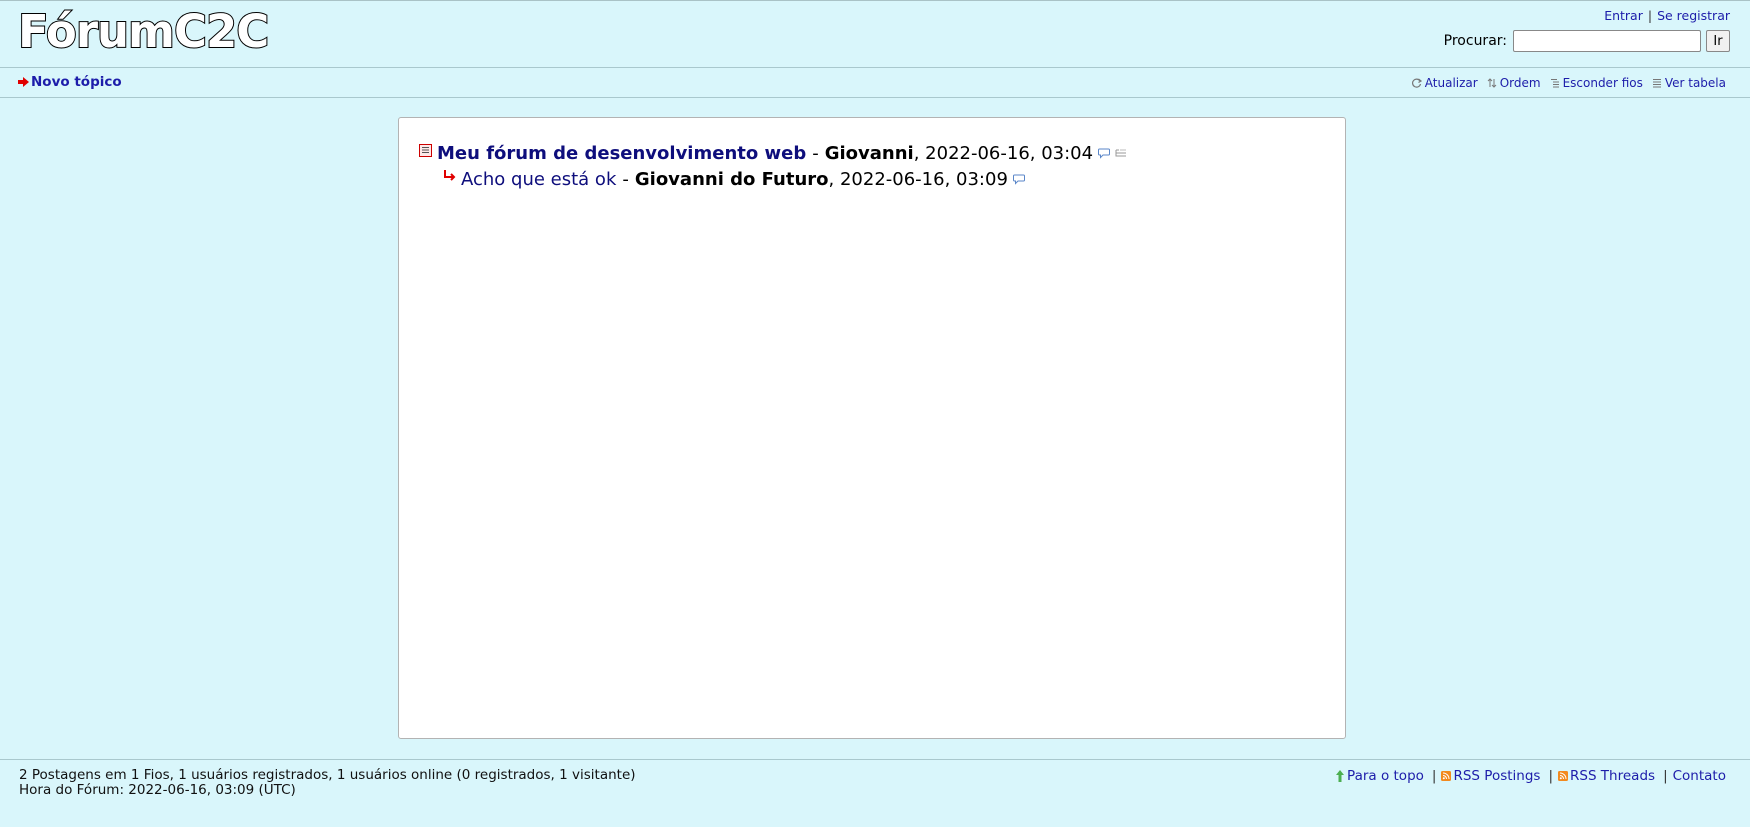  I want to click on reply-date: , 2022-06-16, 03:09, so click(918, 179).